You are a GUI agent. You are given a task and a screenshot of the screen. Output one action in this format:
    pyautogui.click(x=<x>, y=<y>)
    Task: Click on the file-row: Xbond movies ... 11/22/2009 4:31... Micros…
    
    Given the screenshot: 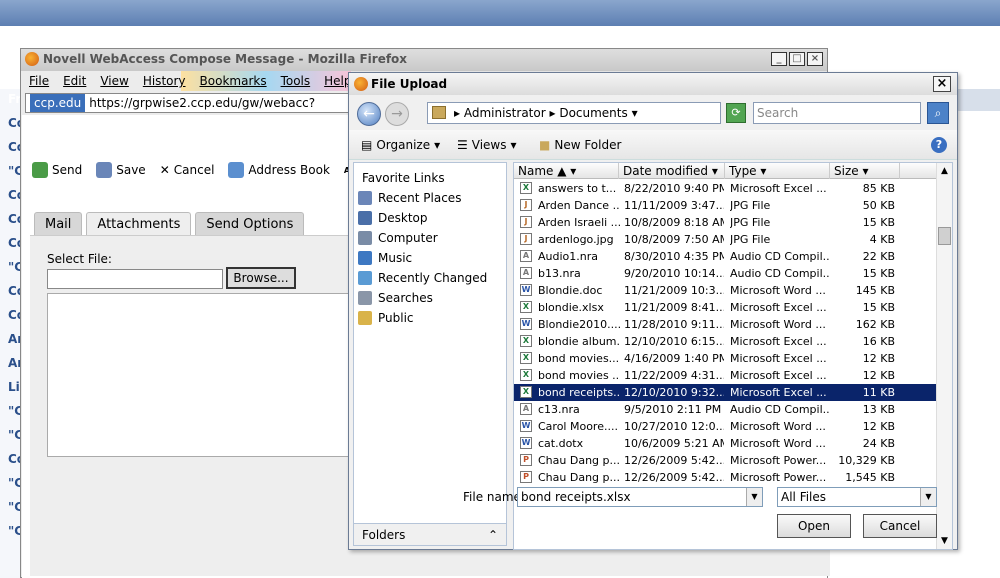 What is the action you would take?
    pyautogui.click(x=727, y=375)
    